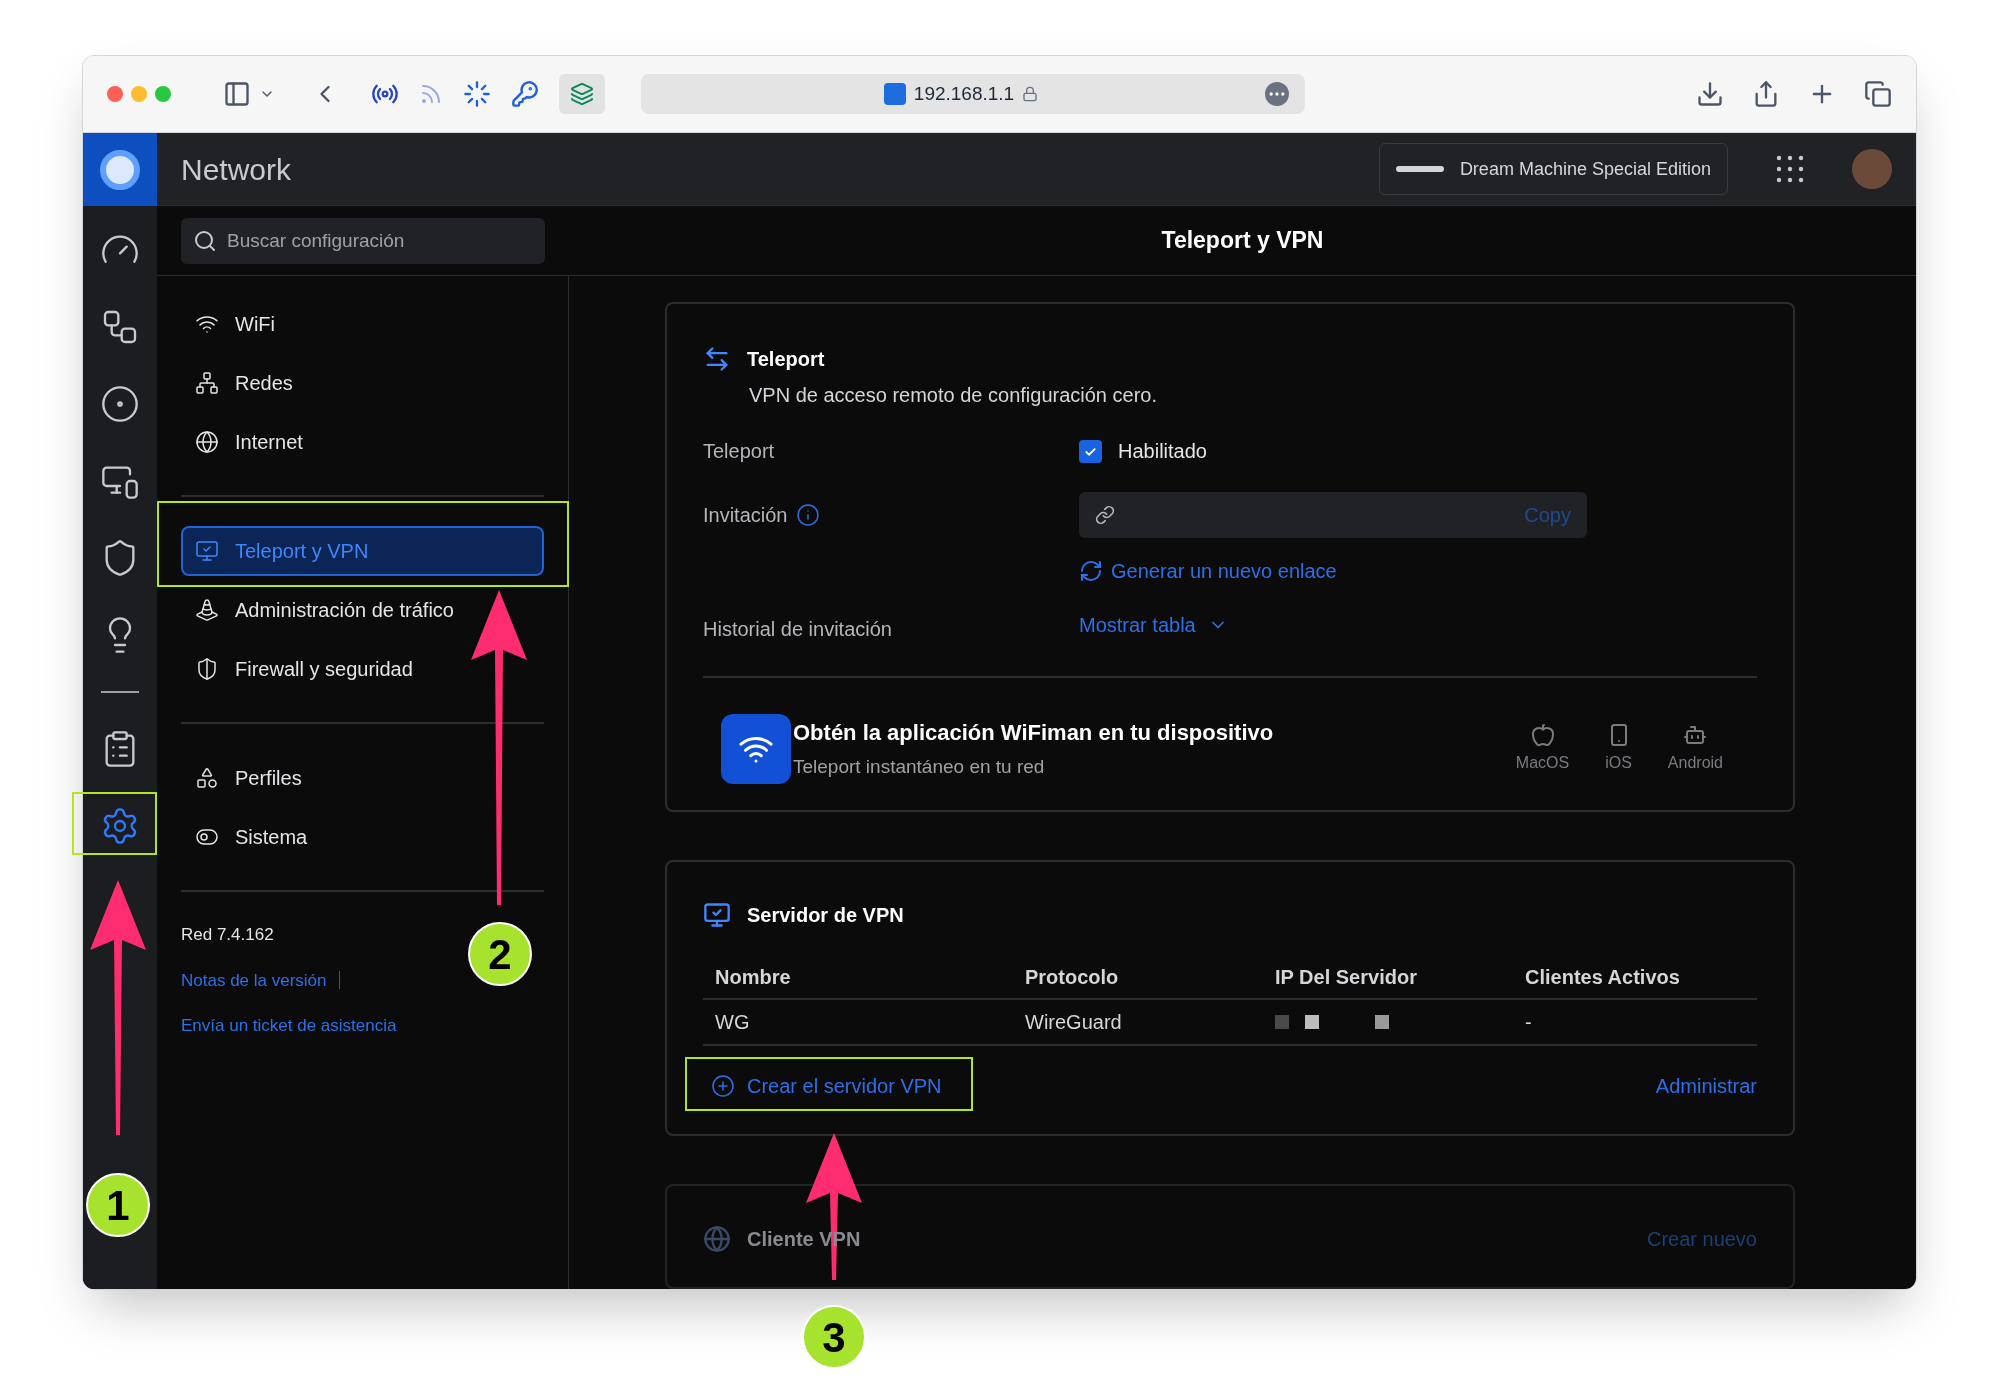  Describe the element at coordinates (362, 836) in the screenshot. I see `sidebar-item: Sistema` at that location.